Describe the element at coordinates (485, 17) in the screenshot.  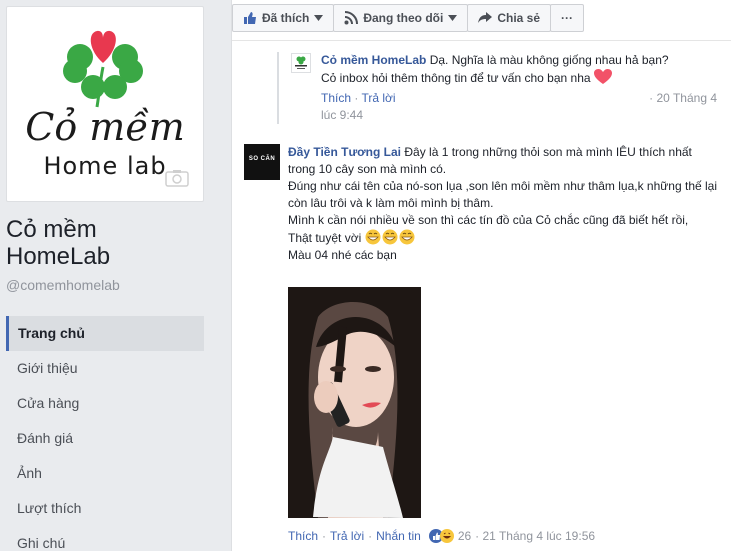
I see `share-arrow-icon` at that location.